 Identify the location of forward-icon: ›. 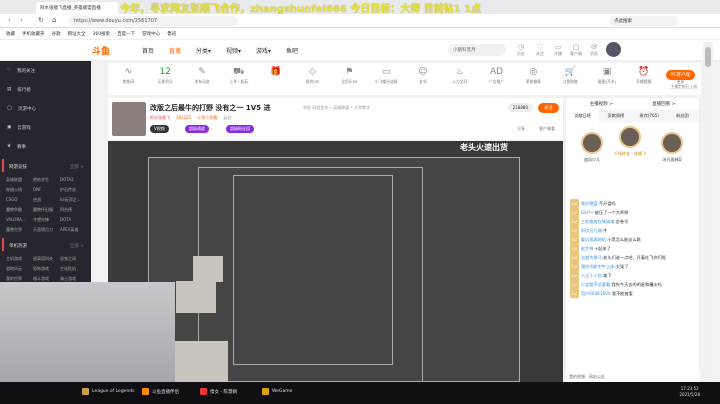
(21, 20).